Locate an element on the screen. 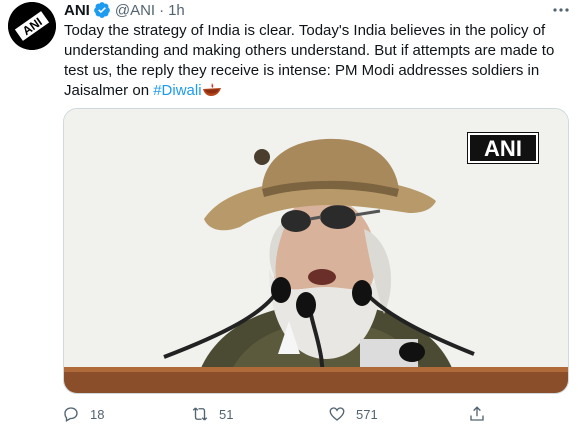 The width and height of the screenshot is (578, 427). like-icon is located at coordinates (337, 414).